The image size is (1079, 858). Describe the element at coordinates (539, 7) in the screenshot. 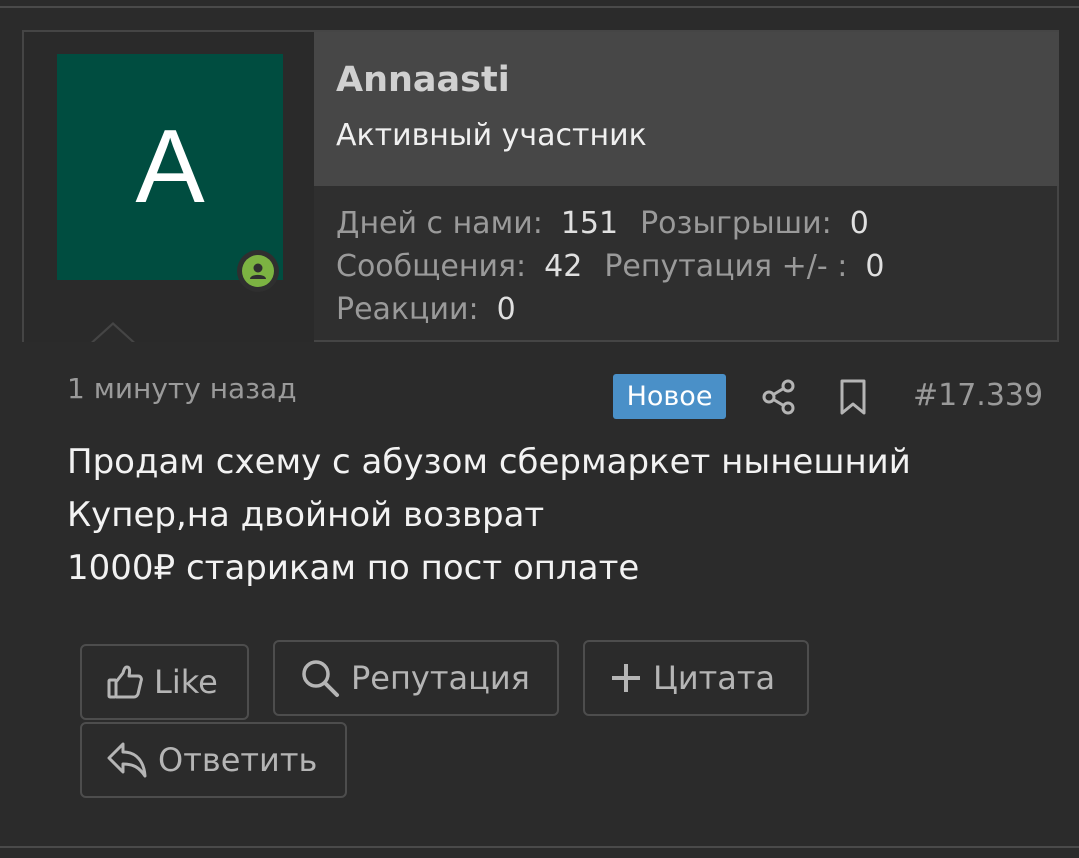

I see `top-divider` at that location.